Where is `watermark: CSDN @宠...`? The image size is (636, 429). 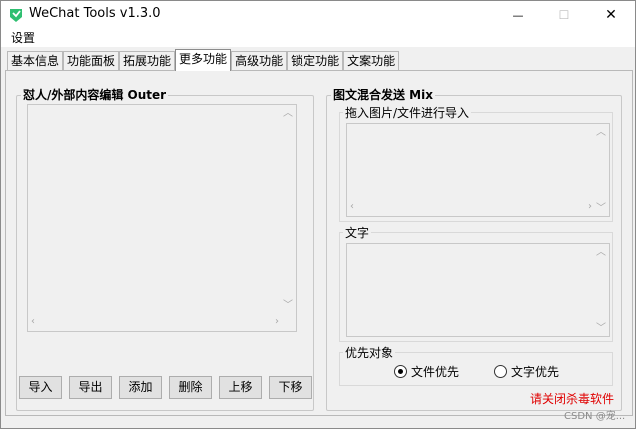 watermark: CSDN @宠... is located at coordinates (595, 416).